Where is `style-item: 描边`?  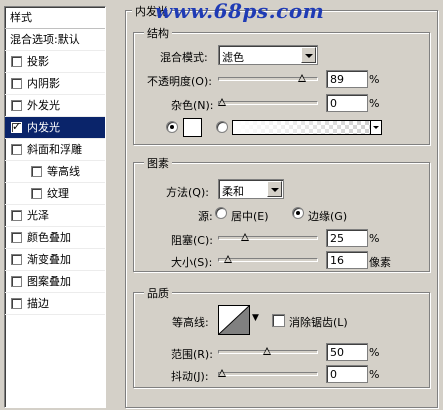
style-item: 描边 is located at coordinates (55, 304).